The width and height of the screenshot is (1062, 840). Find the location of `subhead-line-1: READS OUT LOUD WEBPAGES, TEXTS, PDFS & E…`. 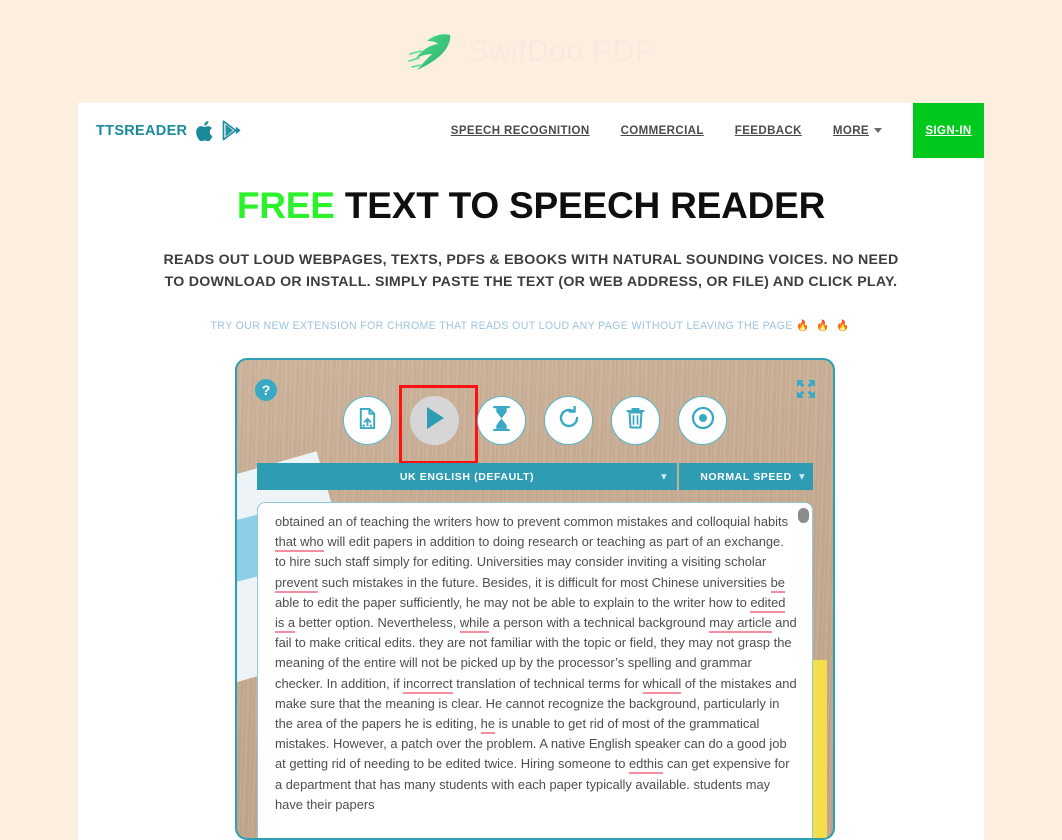

subhead-line-1: READS OUT LOUD WEBPAGES, TEXTS, PDFS & E… is located at coordinates (531, 260).